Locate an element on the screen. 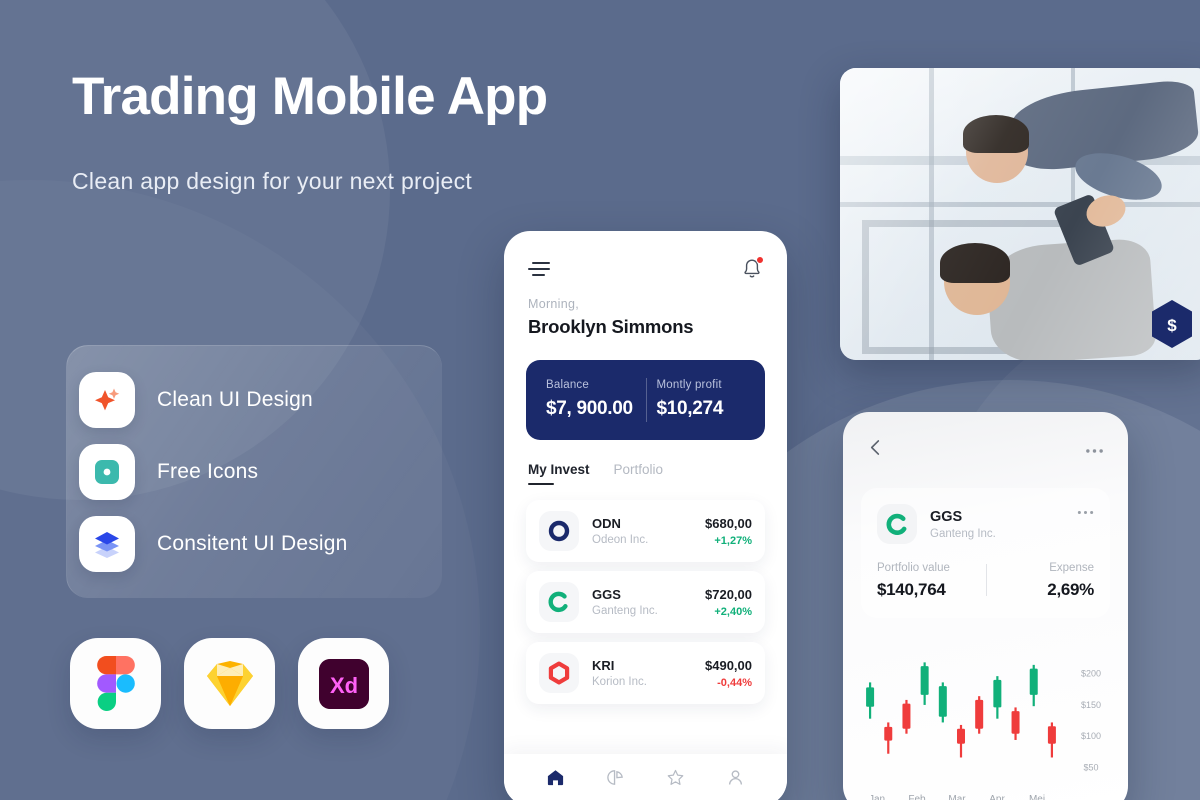  stock-symbol: ODN is located at coordinates (606, 523).